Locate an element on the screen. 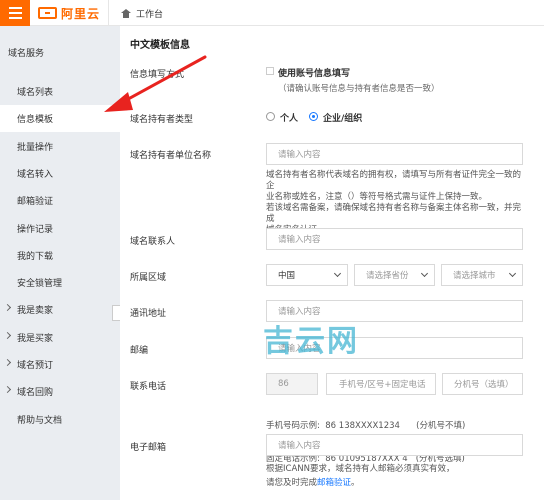  use-account-info-checkbox is located at coordinates (270, 71).